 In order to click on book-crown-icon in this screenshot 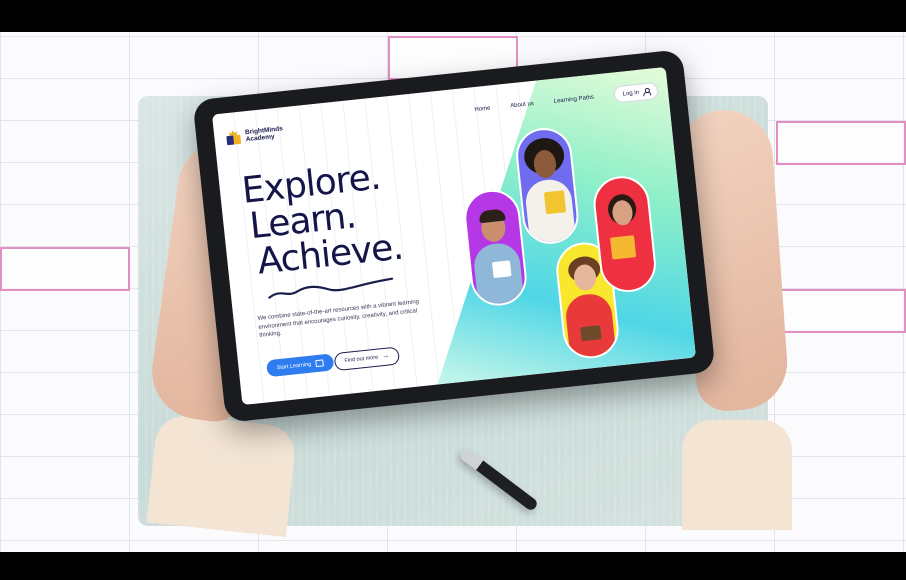, I will do `click(234, 138)`.